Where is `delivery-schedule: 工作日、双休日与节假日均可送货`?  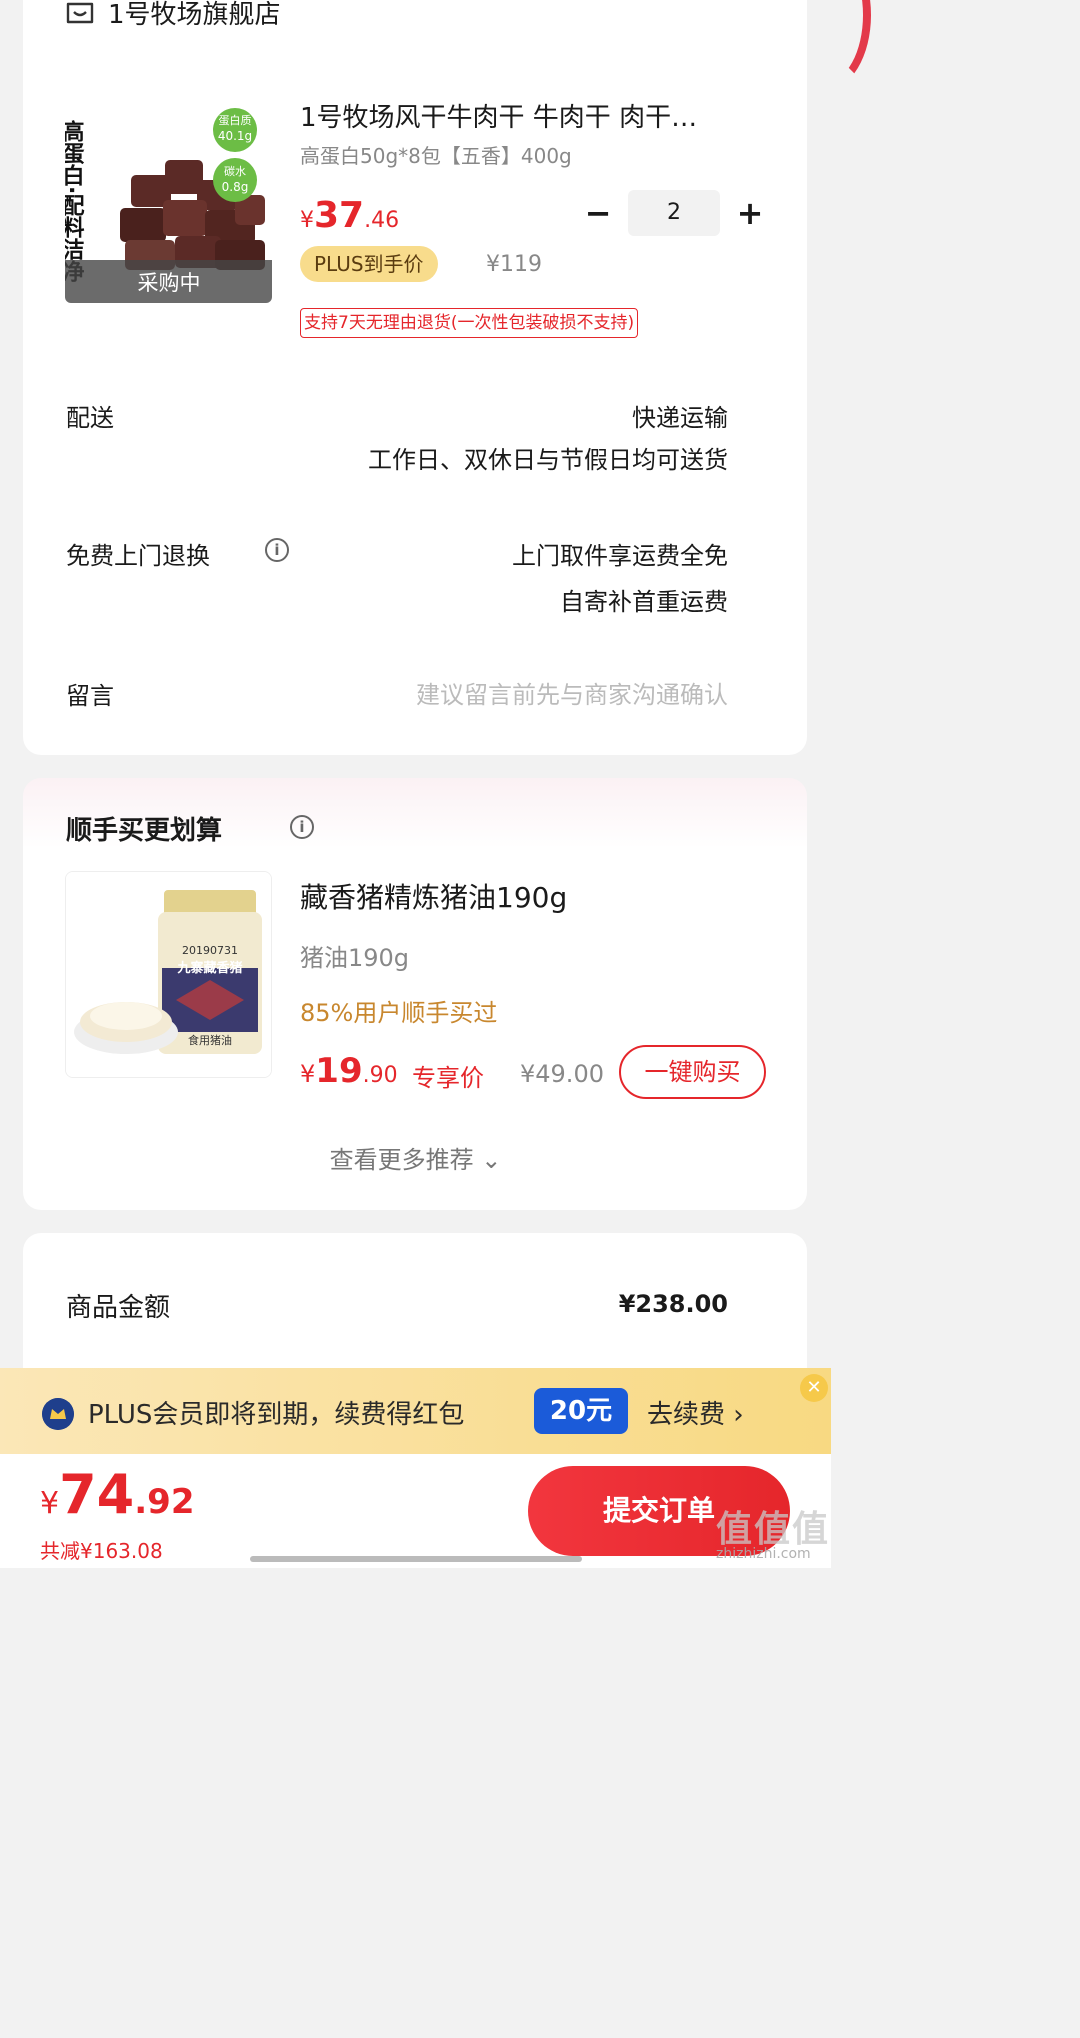
delivery-schedule: 工作日、双休日与节假日均可送货 is located at coordinates (548, 457).